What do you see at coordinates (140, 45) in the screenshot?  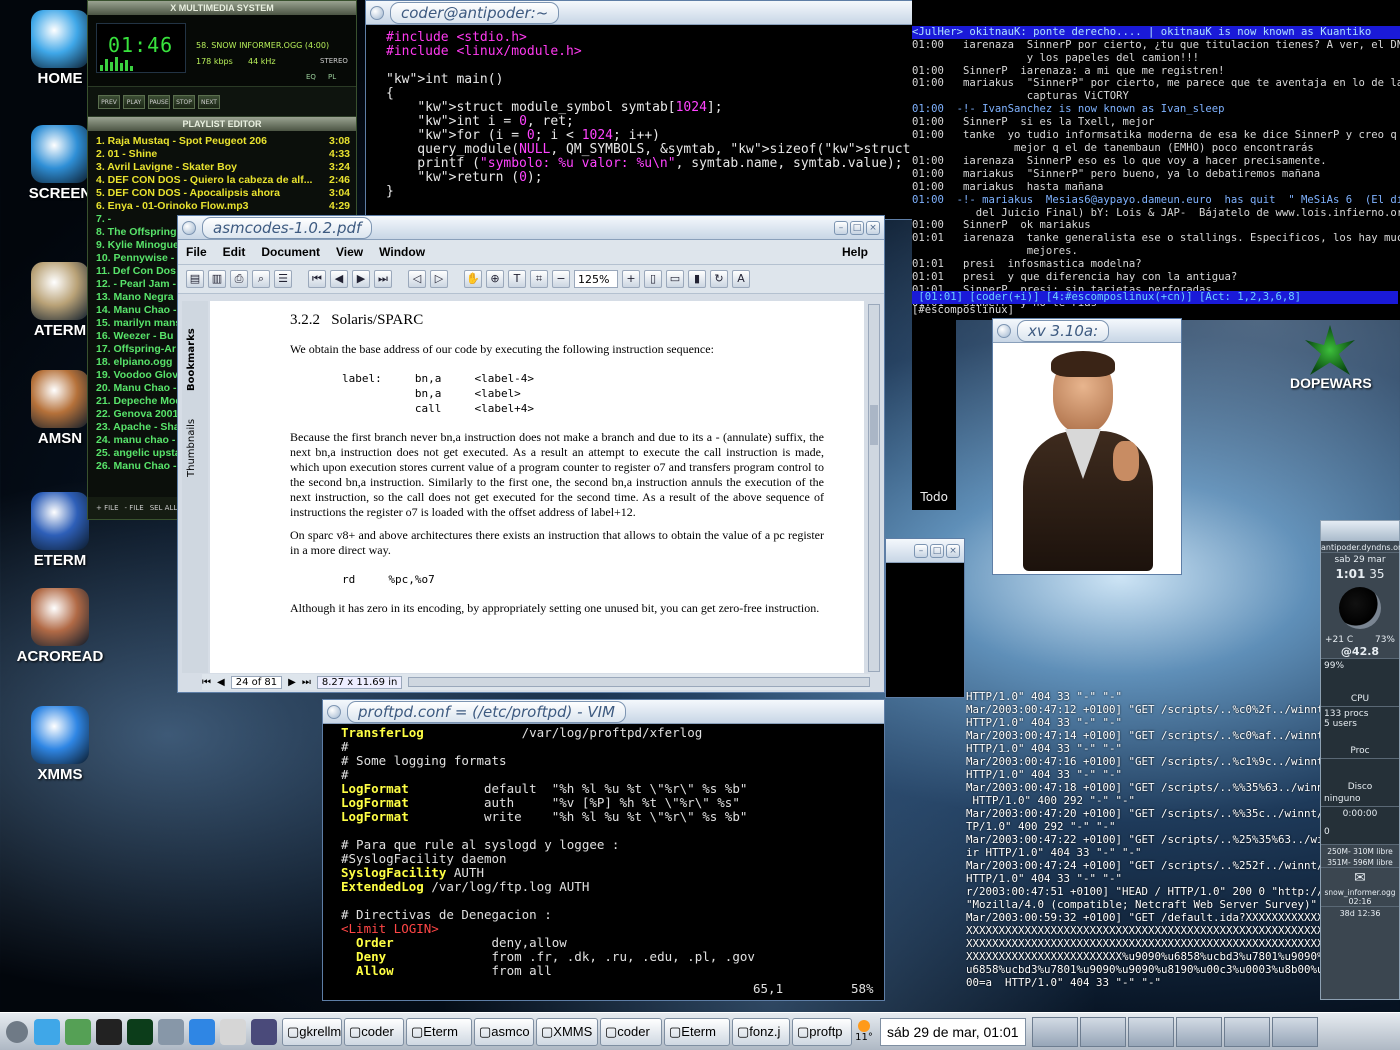 I see `time-display: 01:46` at bounding box center [140, 45].